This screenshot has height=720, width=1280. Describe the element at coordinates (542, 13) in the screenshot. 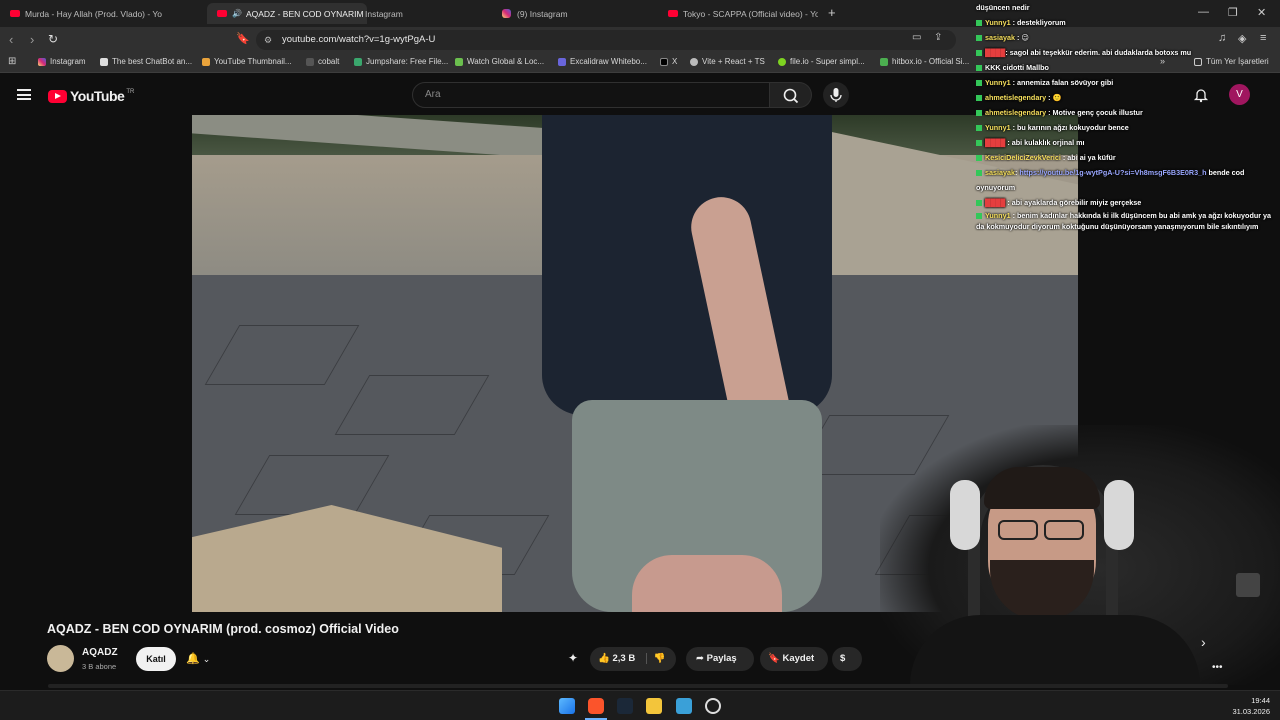

I see `tab-title: (9) Instagram` at that location.